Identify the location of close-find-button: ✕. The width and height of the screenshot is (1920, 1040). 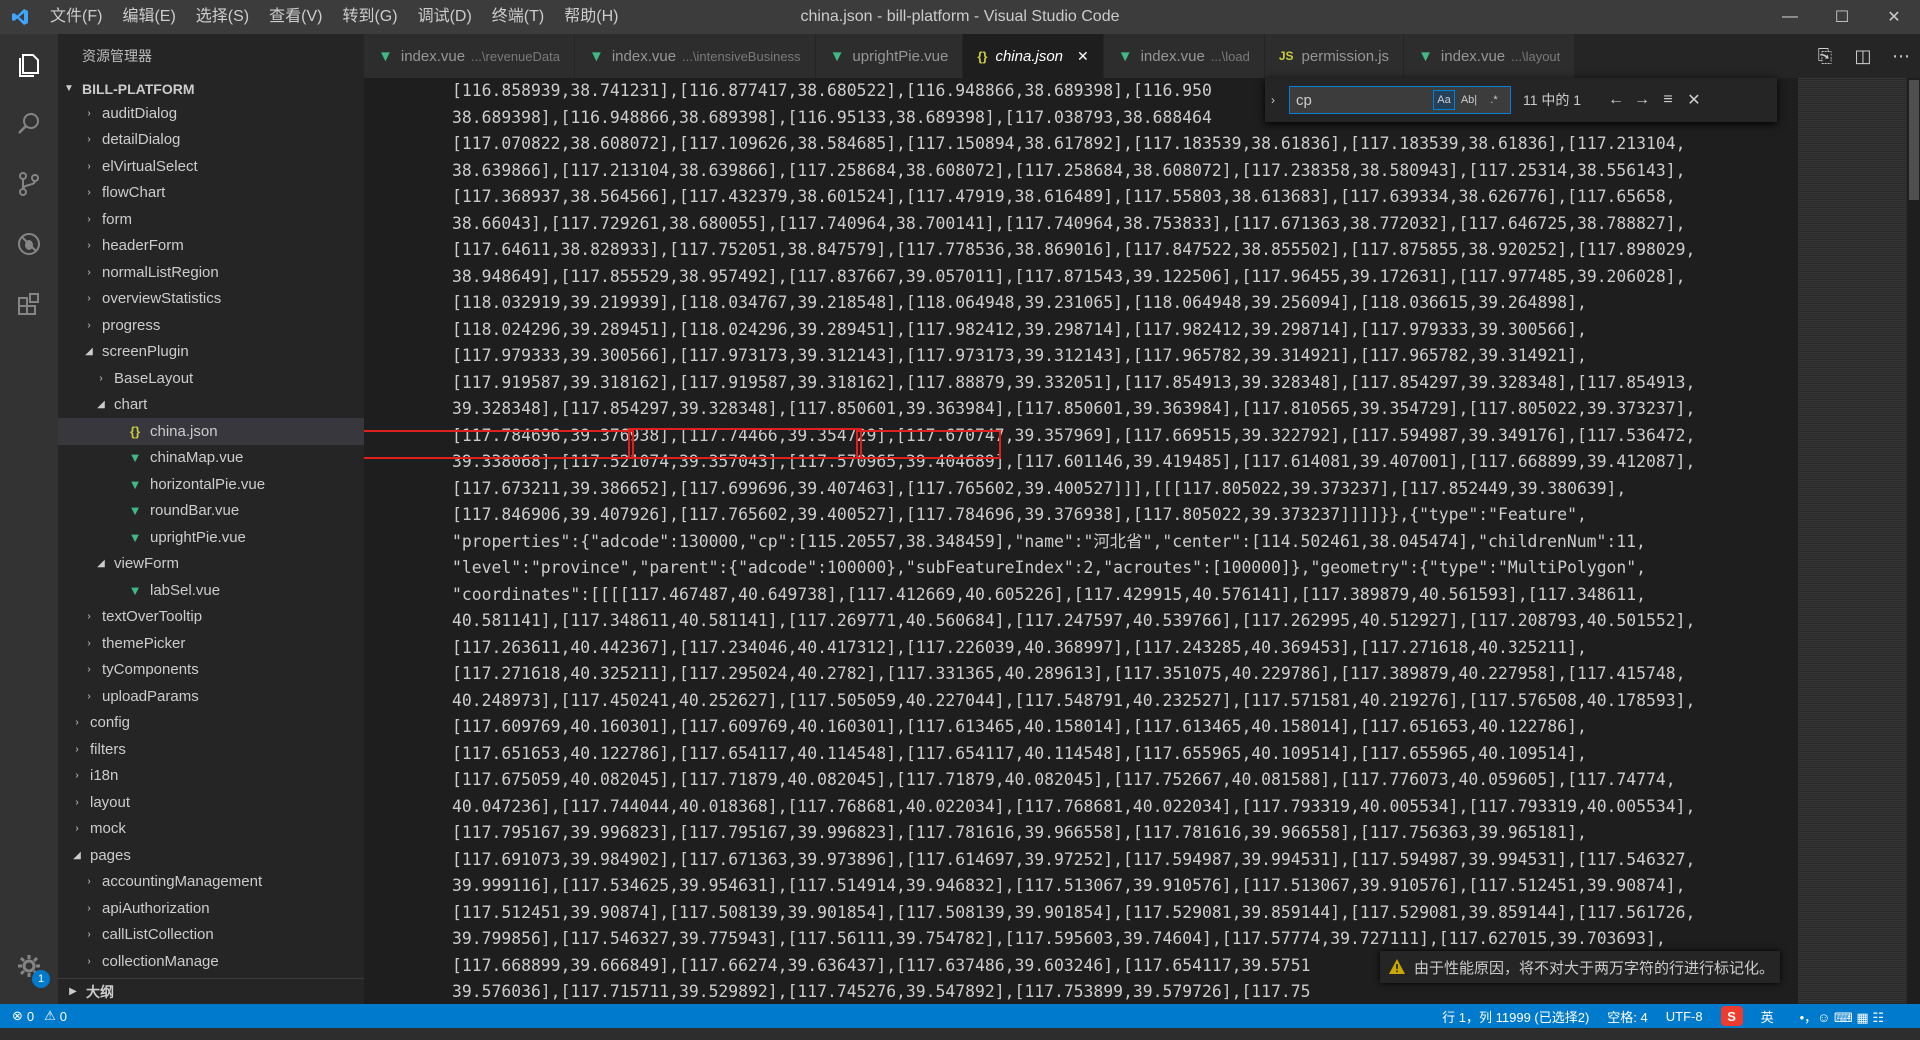
(1694, 100).